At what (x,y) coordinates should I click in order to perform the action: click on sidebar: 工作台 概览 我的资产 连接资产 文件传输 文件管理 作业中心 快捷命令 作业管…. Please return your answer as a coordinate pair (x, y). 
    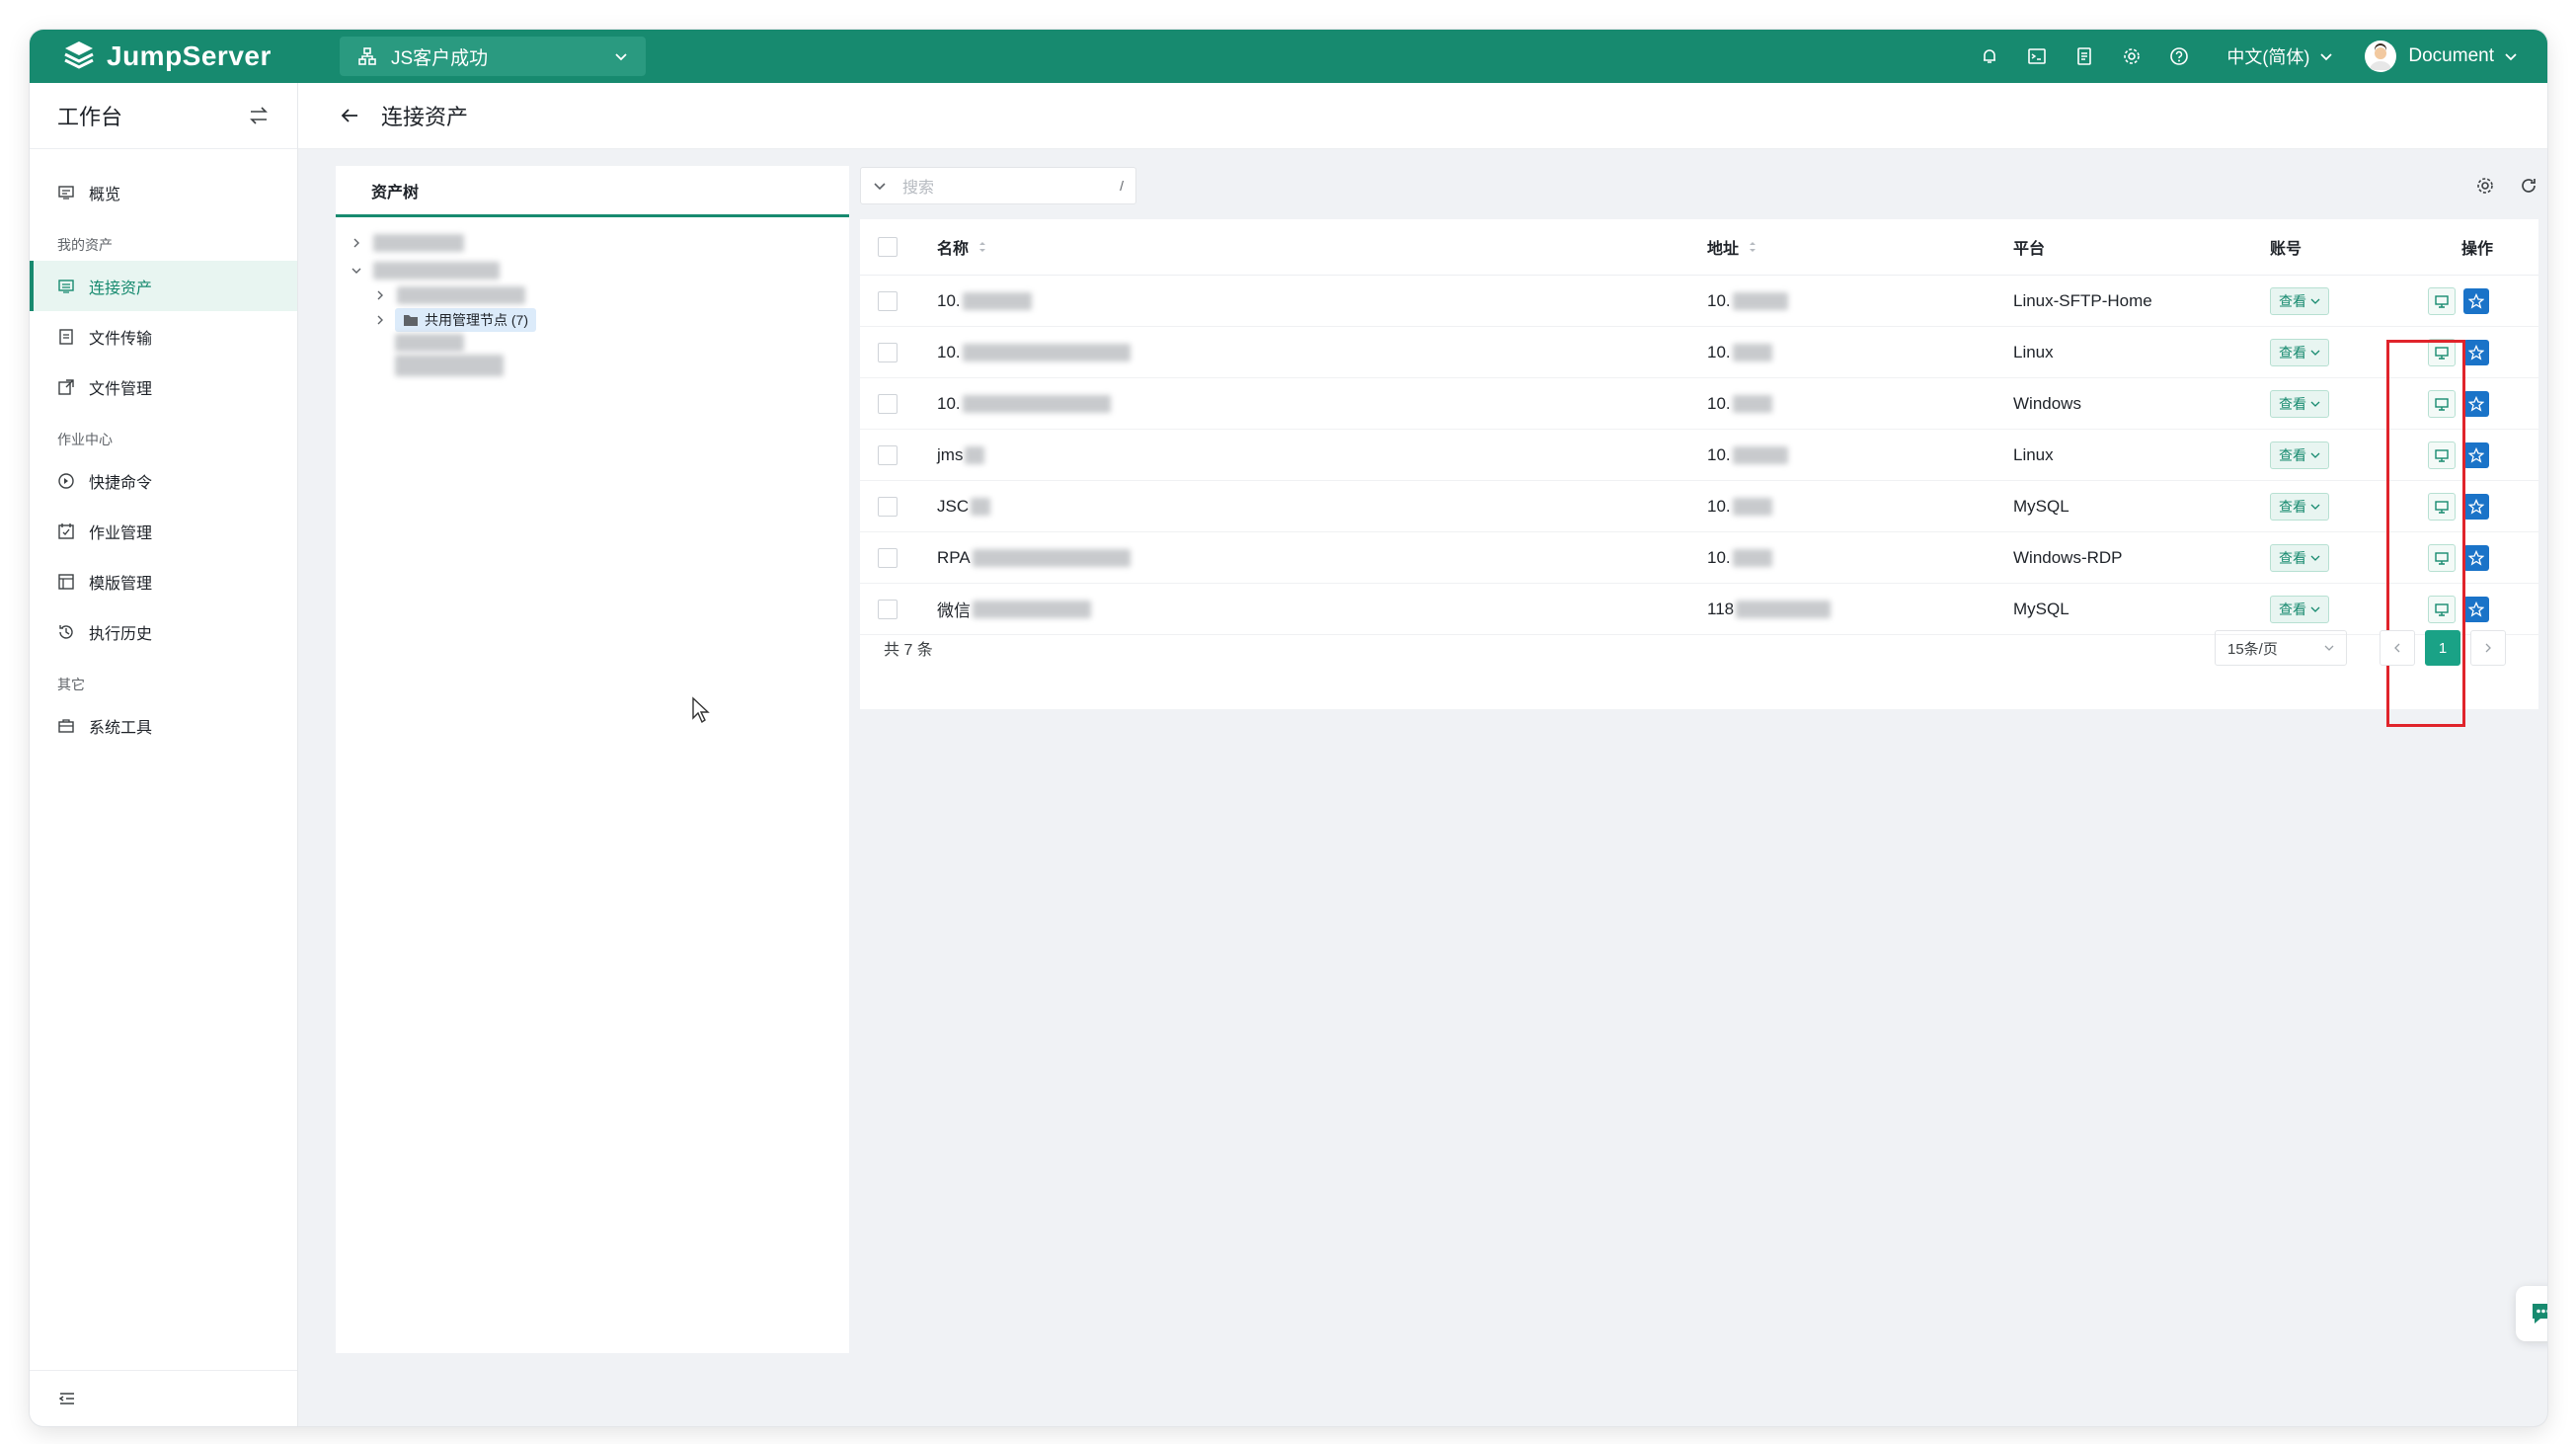
    Looking at the image, I should click on (164, 754).